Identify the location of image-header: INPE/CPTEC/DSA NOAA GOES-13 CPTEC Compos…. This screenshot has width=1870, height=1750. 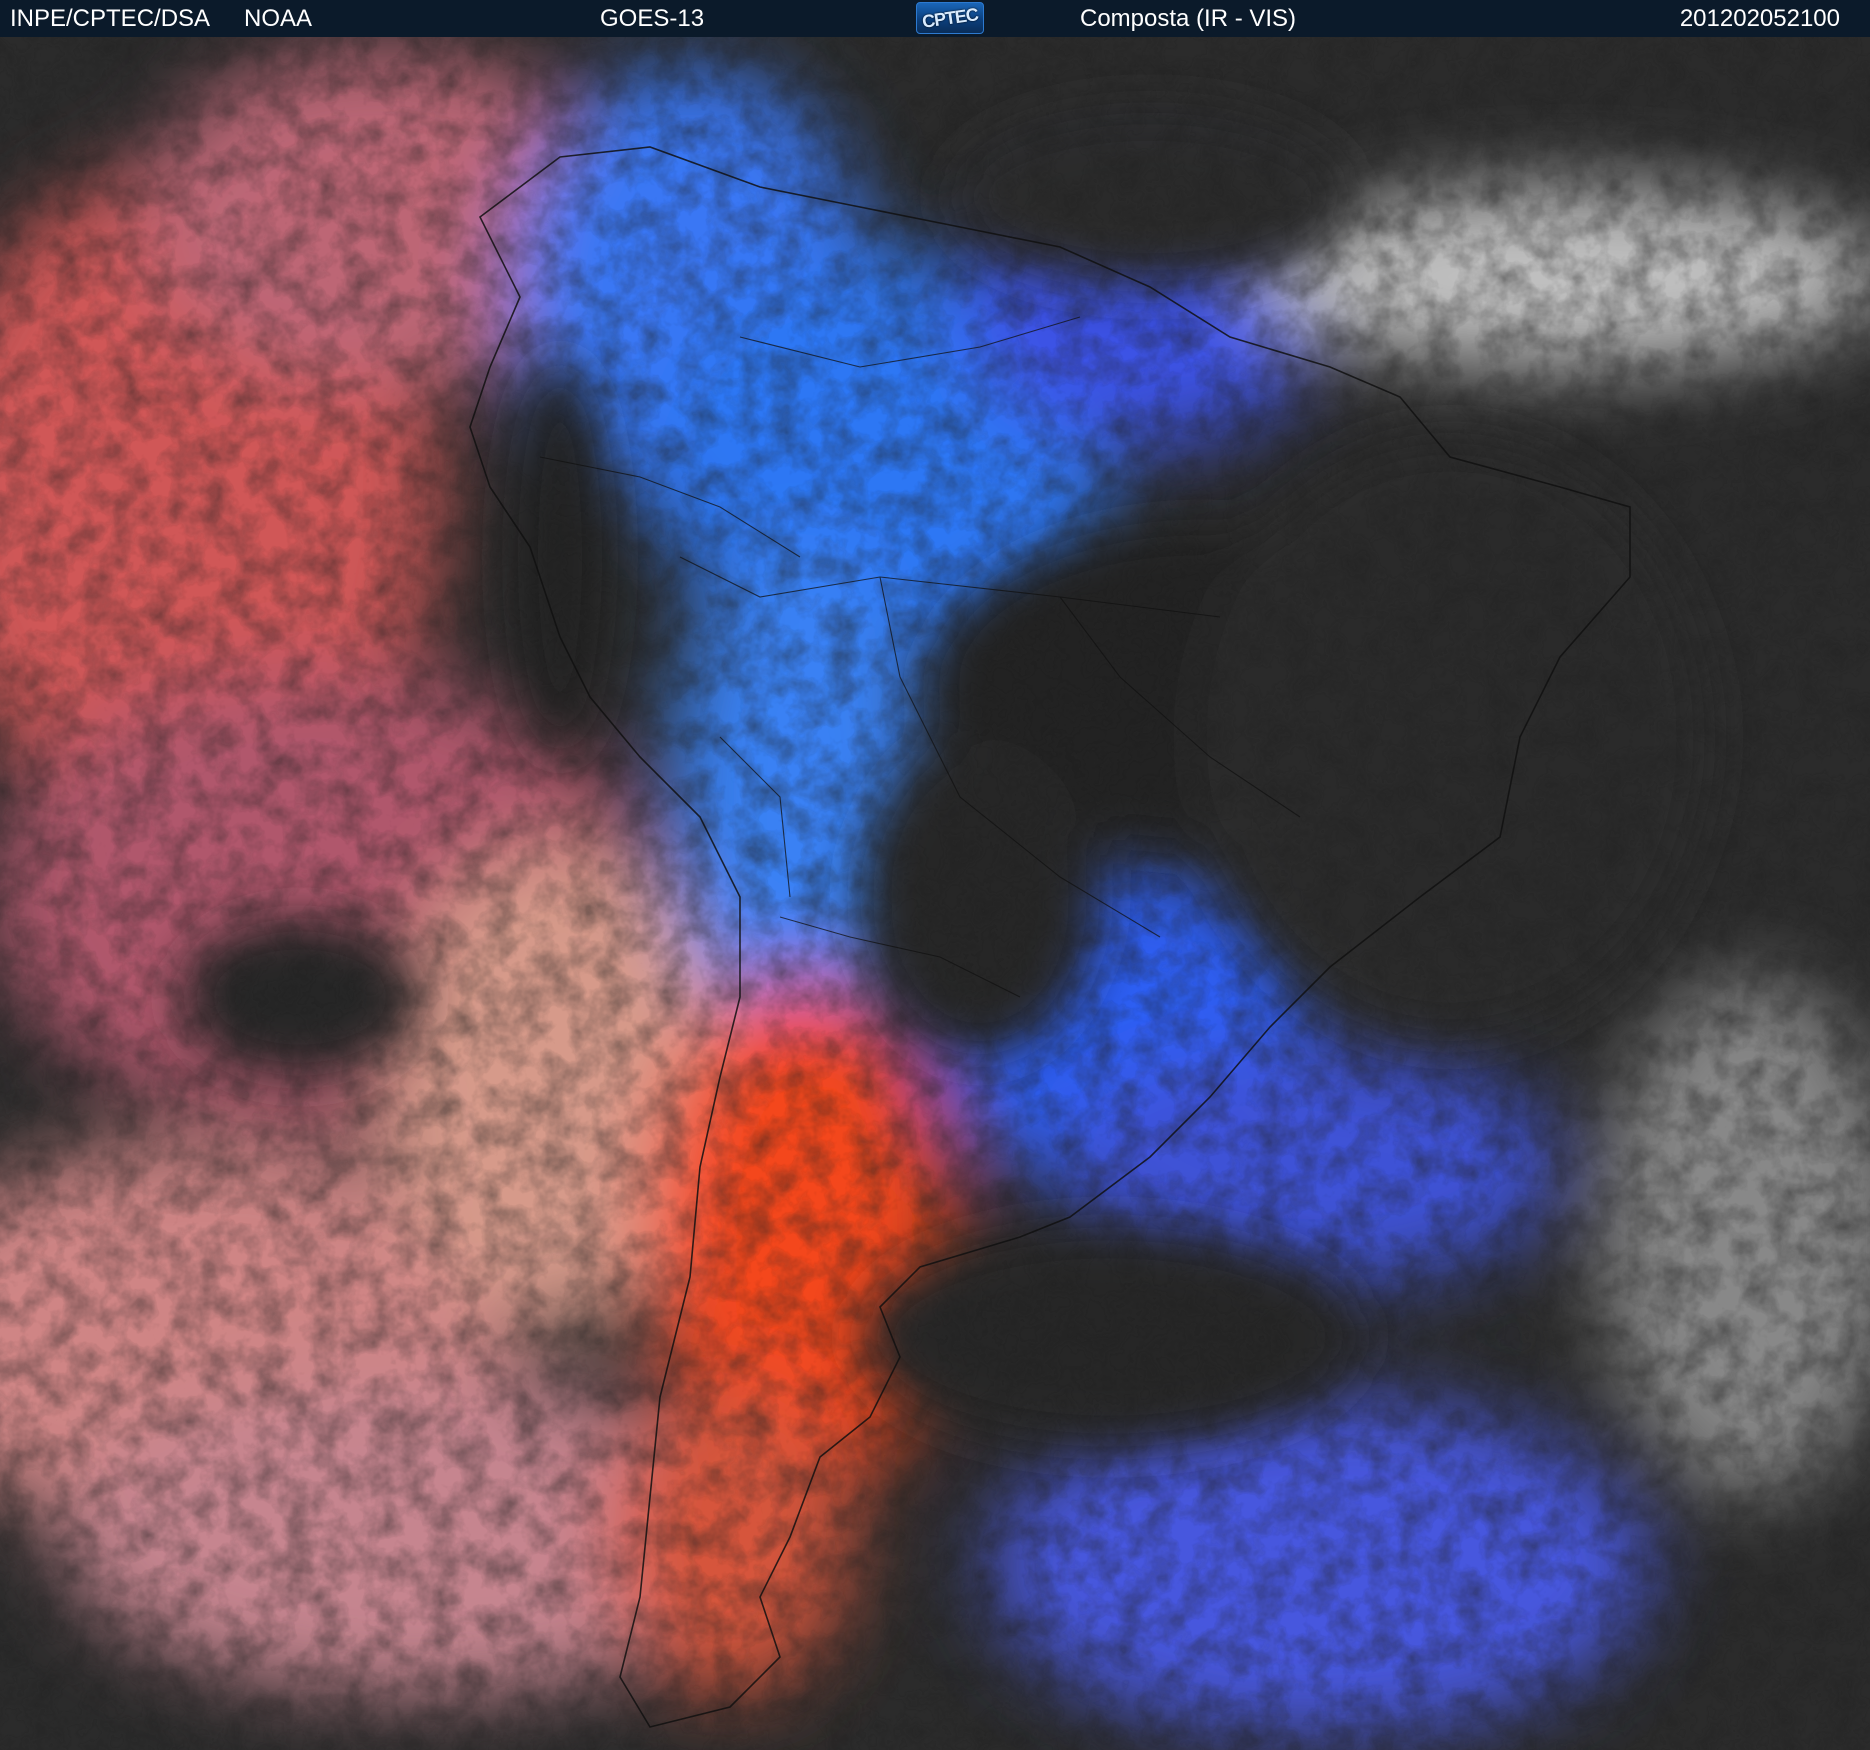
(935, 18).